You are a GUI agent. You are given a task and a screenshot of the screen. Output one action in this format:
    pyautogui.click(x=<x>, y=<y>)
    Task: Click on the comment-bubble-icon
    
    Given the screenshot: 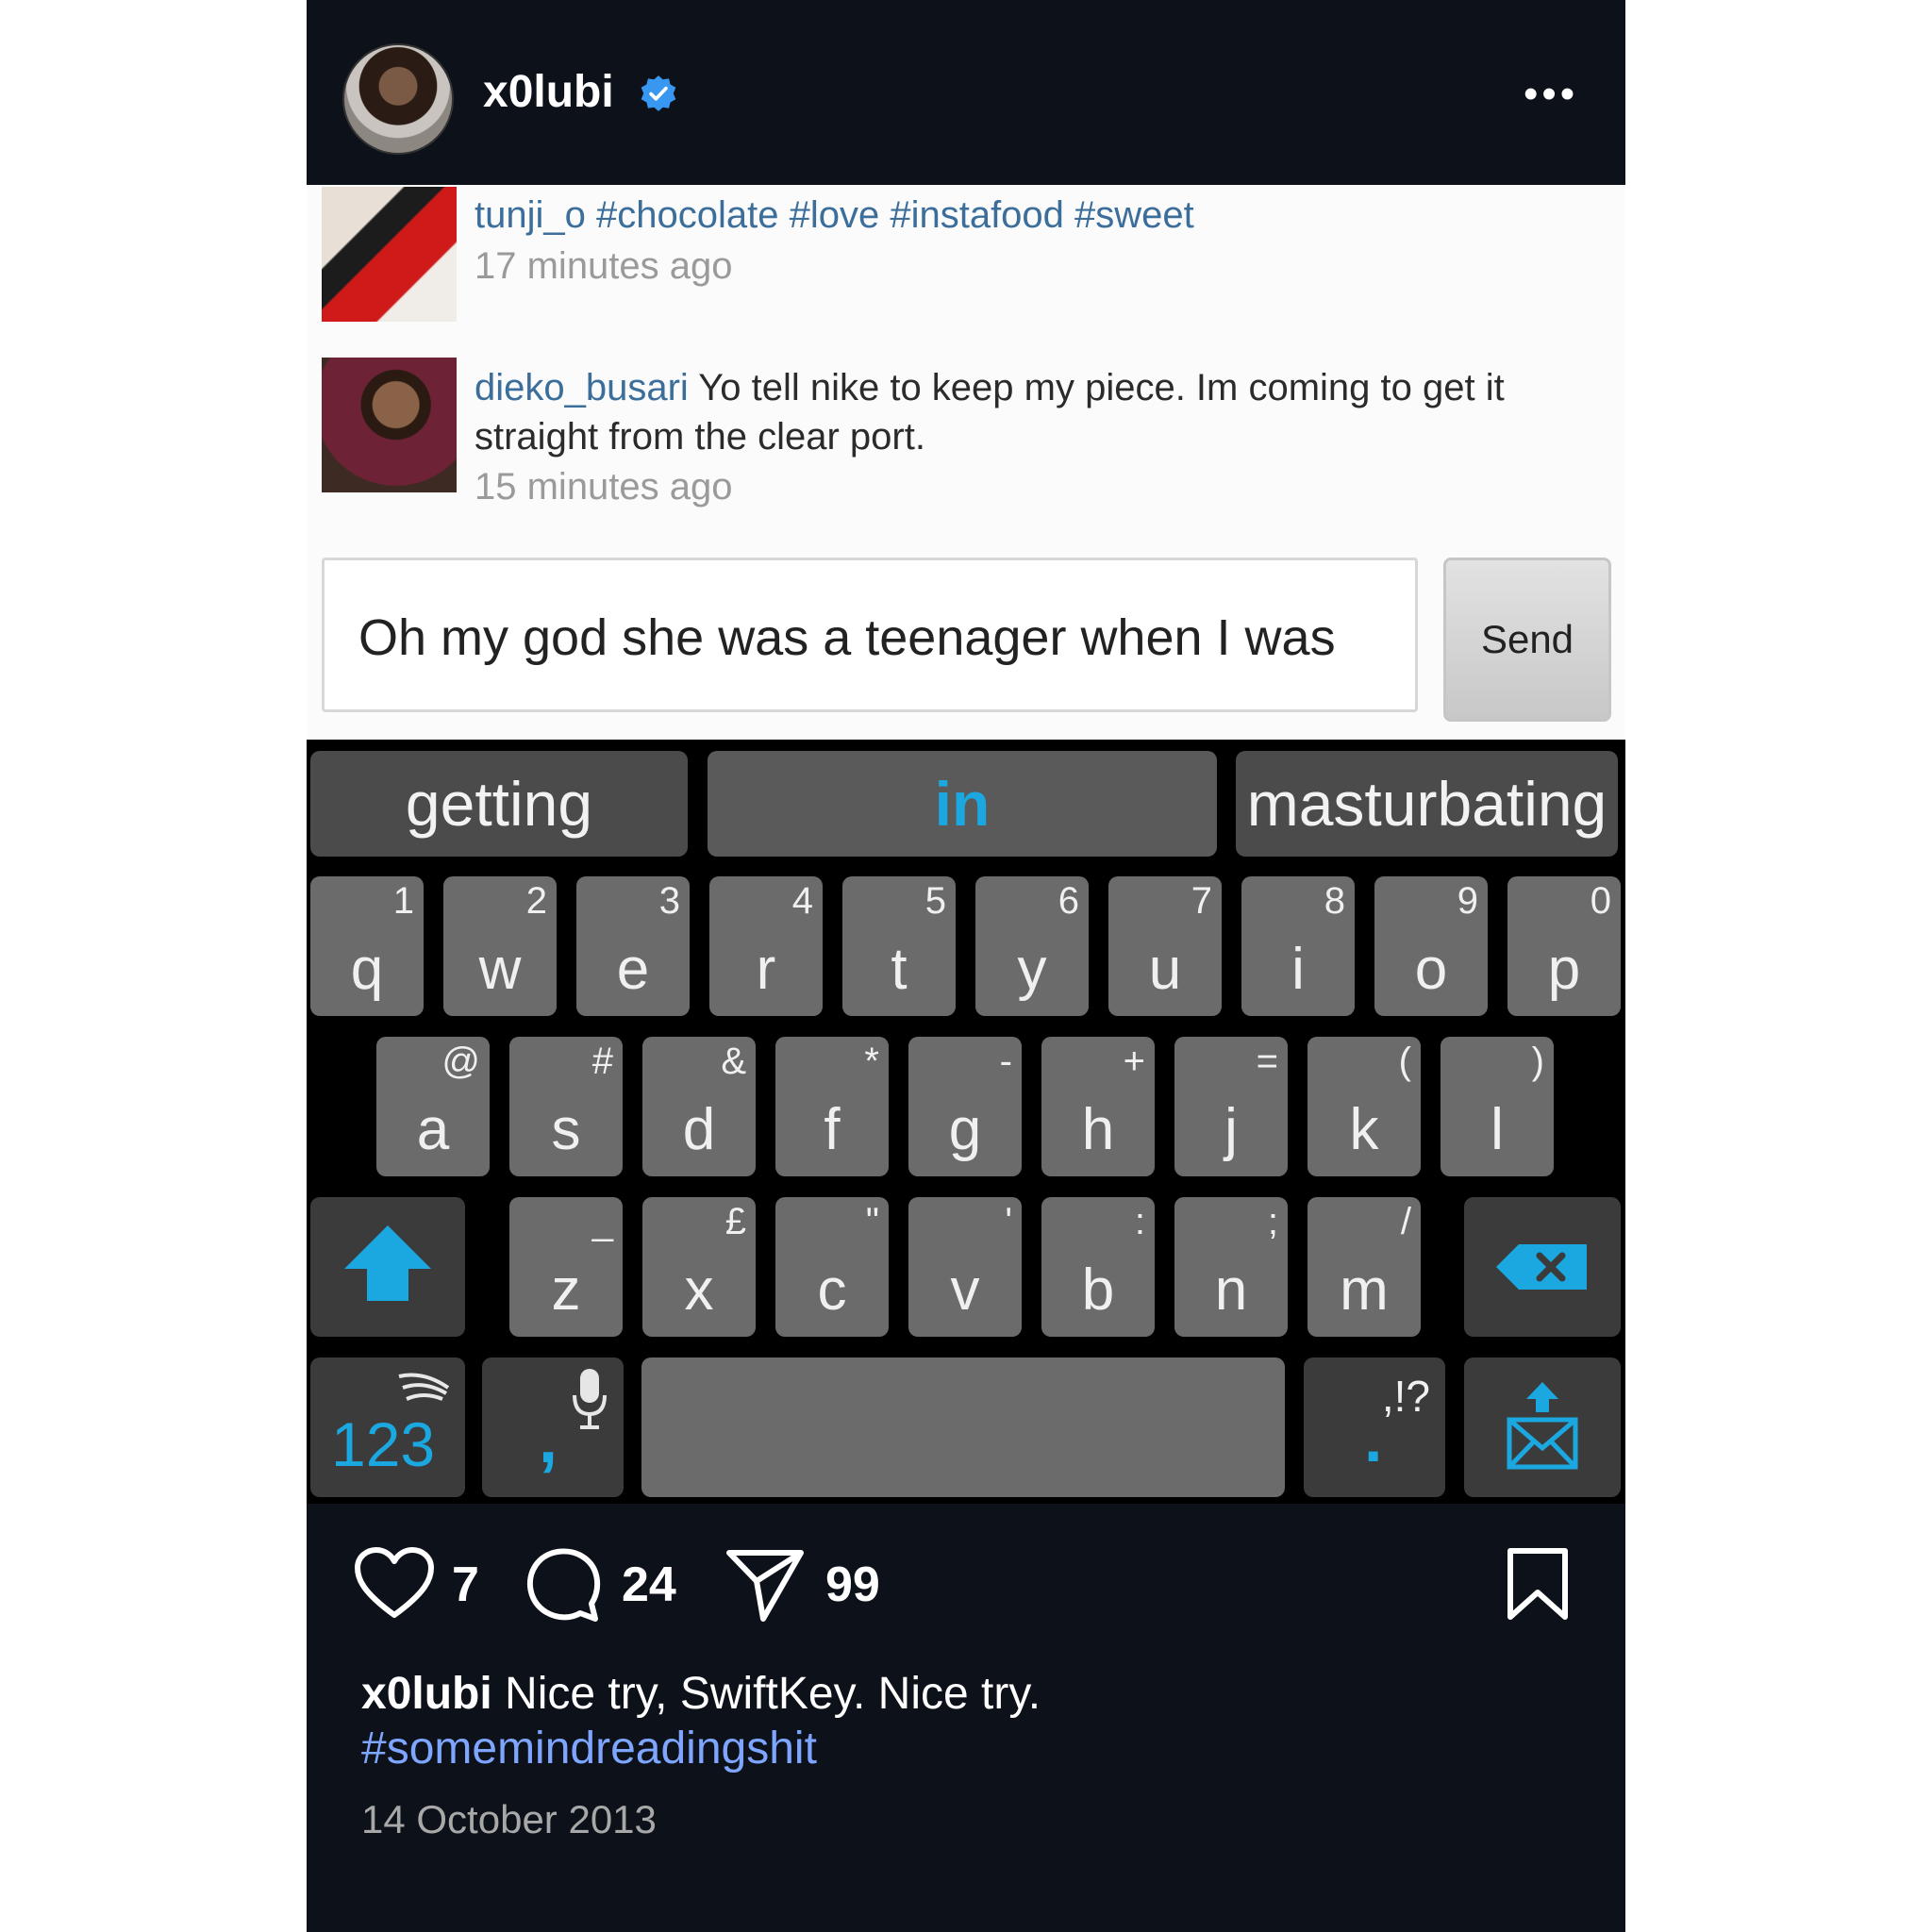 What is the action you would take?
    pyautogui.click(x=563, y=1585)
    